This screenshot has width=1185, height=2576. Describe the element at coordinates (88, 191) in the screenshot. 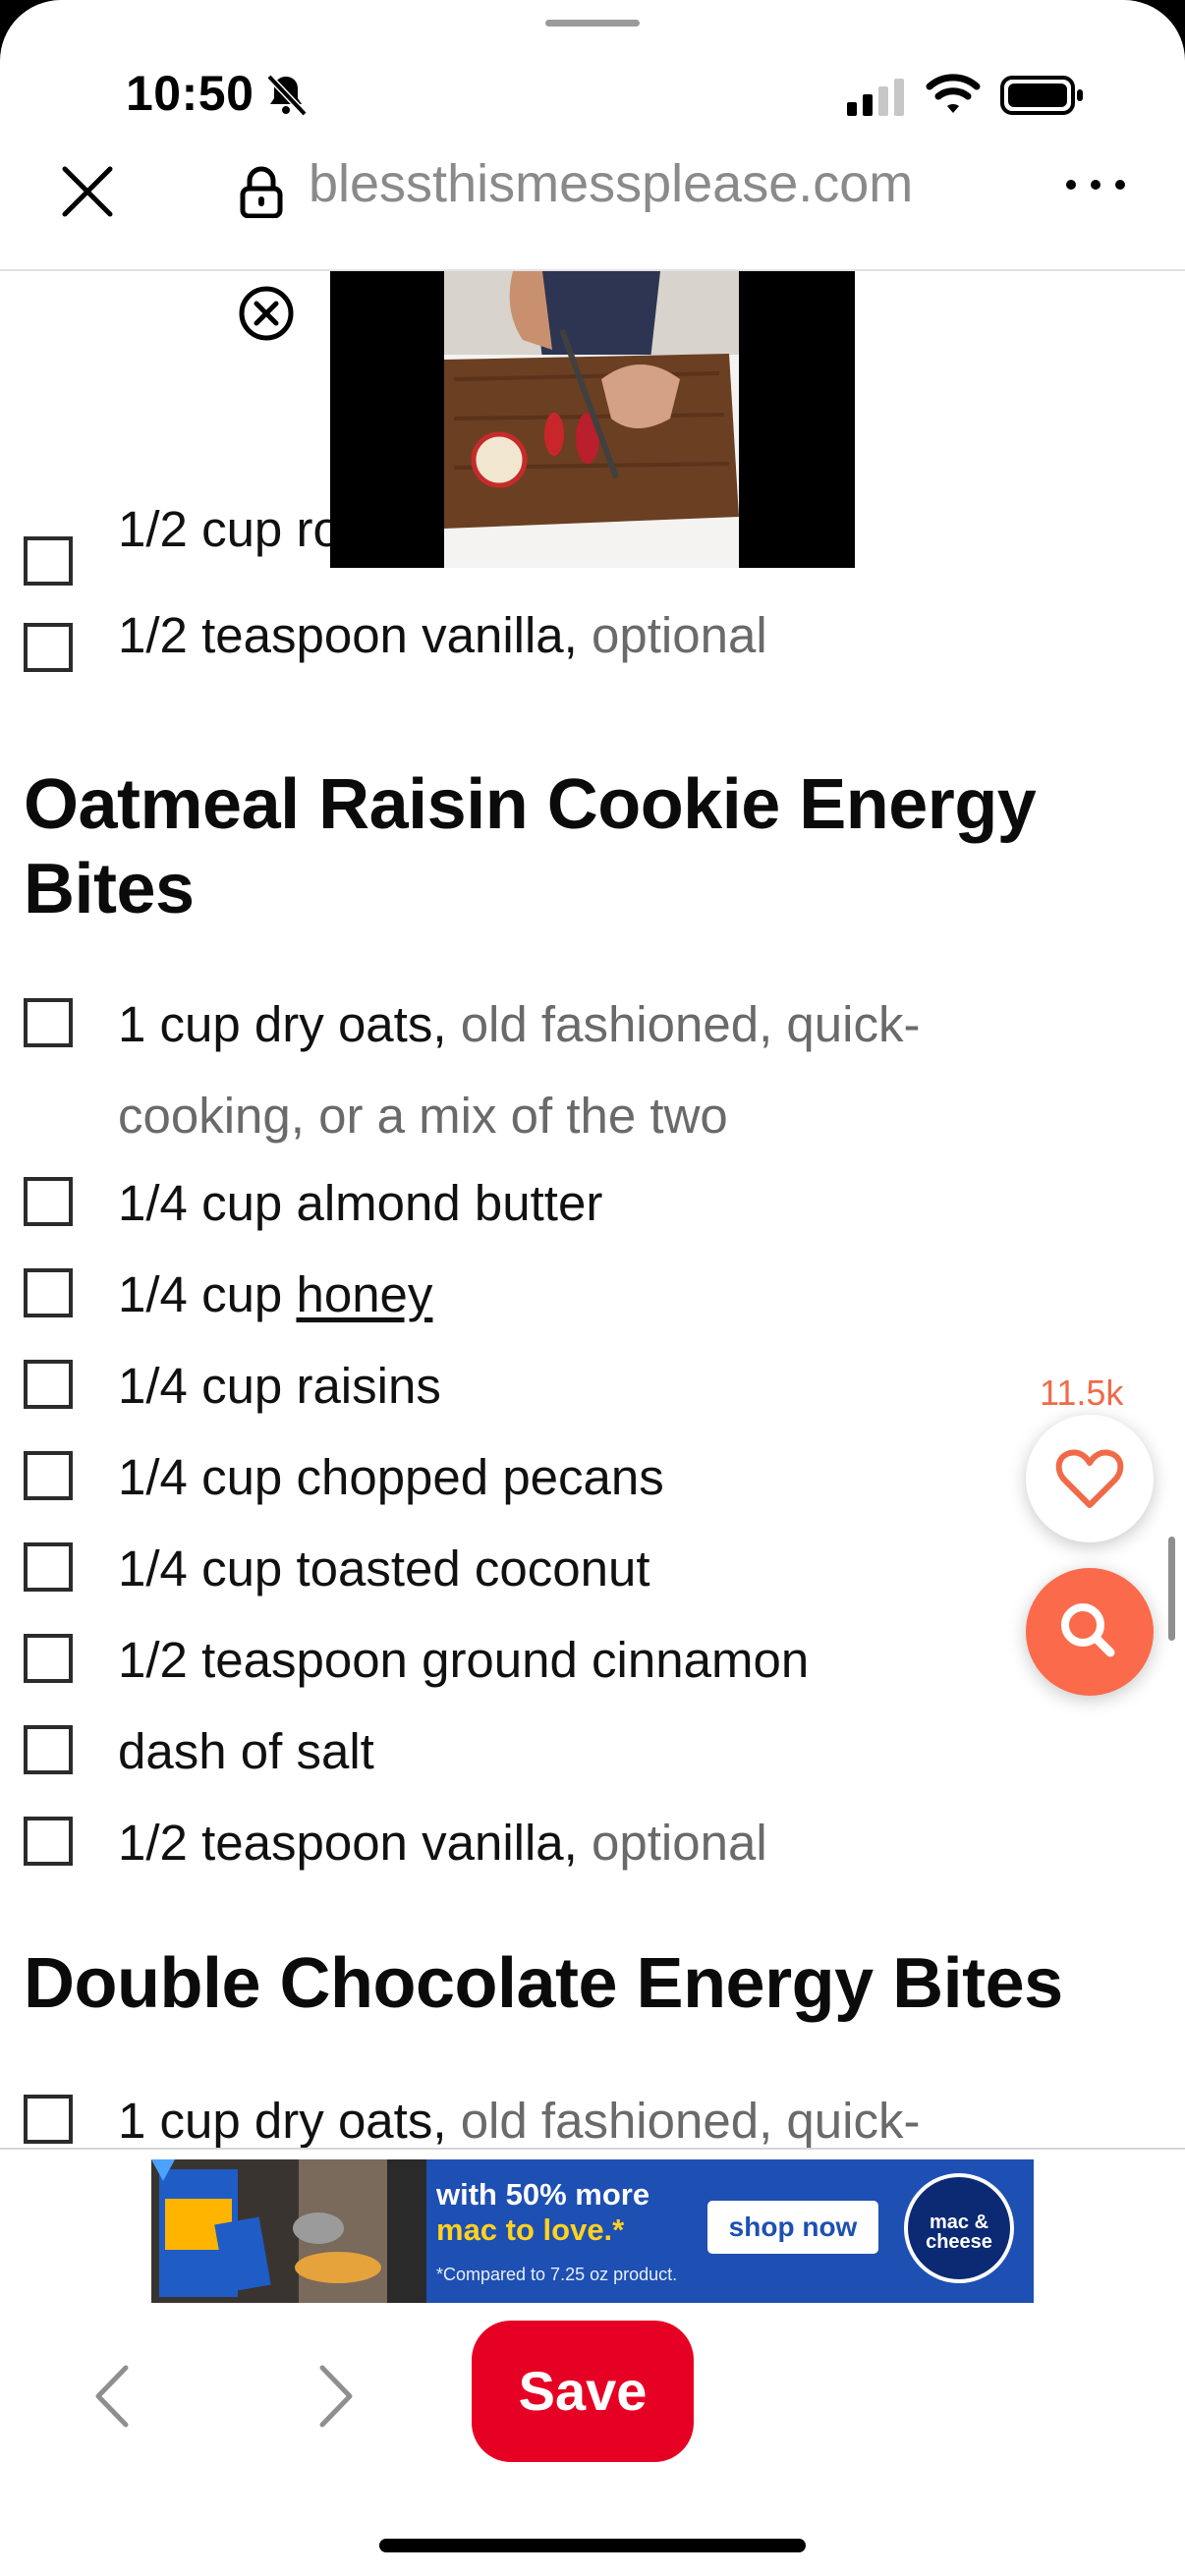

I see `close-icon` at that location.